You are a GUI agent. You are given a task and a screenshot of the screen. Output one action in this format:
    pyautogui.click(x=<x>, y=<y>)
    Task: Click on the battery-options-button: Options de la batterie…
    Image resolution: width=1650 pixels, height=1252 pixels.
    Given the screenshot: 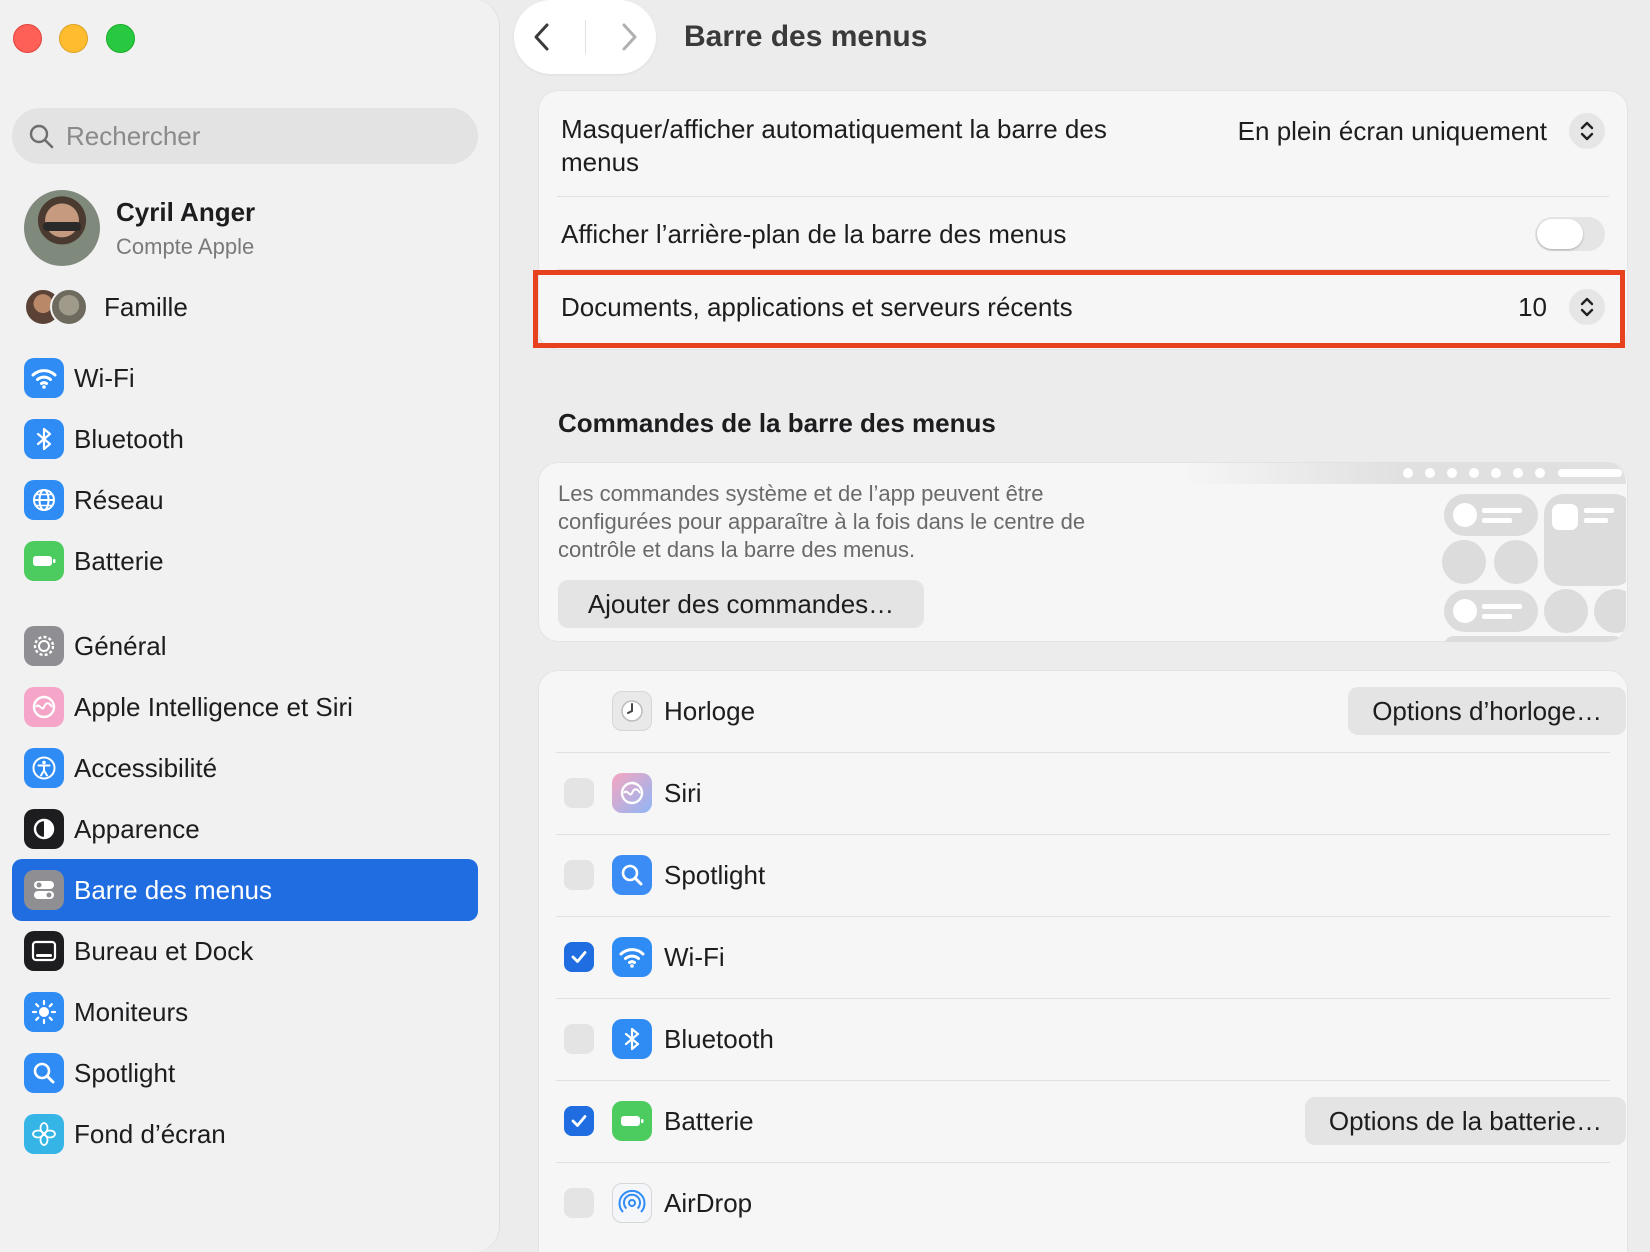 What is the action you would take?
    pyautogui.click(x=1465, y=1121)
    